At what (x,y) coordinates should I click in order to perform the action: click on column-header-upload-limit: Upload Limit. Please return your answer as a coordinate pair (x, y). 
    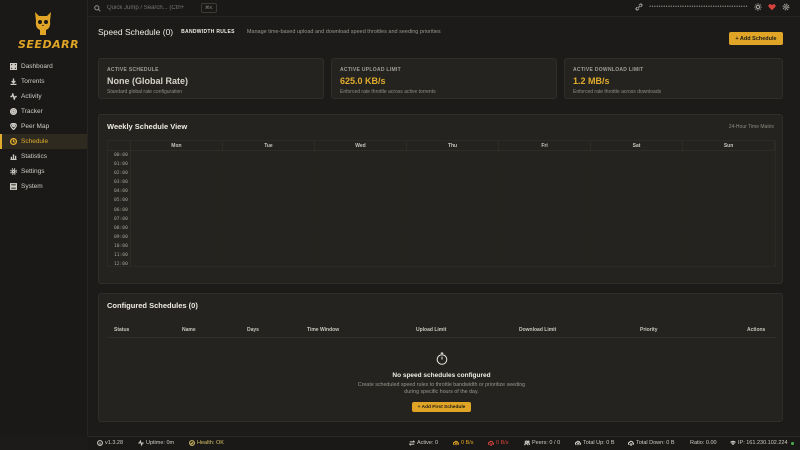
    Looking at the image, I should click on (431, 330).